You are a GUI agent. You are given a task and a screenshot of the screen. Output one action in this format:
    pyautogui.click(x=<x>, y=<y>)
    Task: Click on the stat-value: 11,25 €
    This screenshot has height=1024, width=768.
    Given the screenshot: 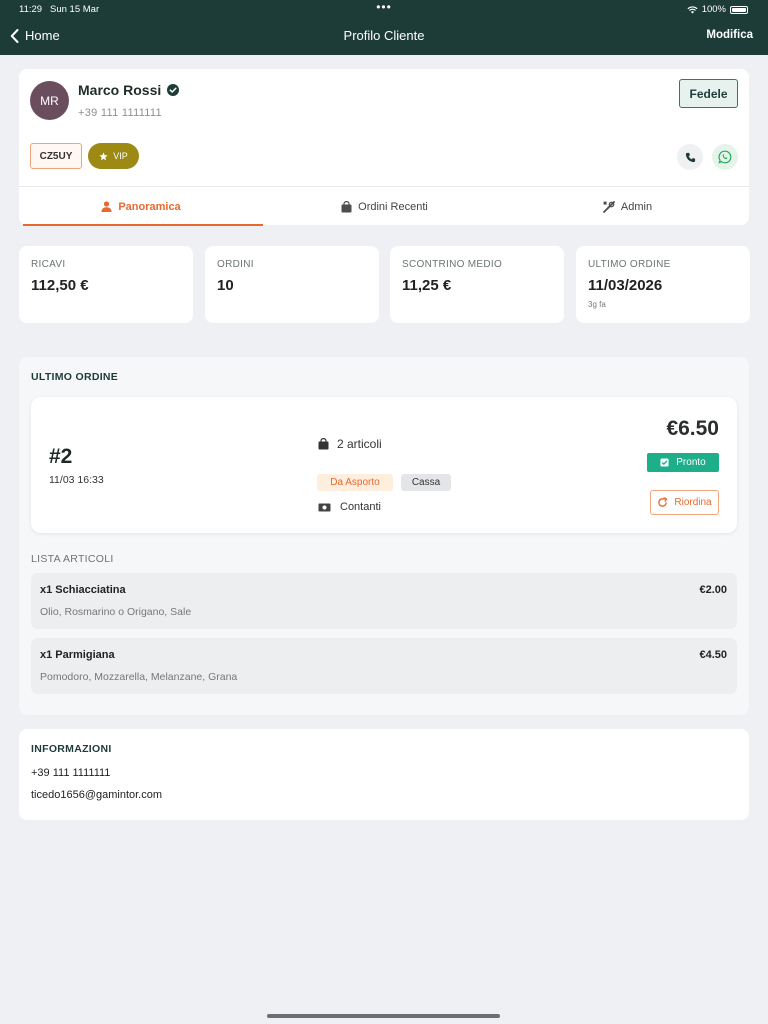 What is the action you would take?
    pyautogui.click(x=427, y=285)
    